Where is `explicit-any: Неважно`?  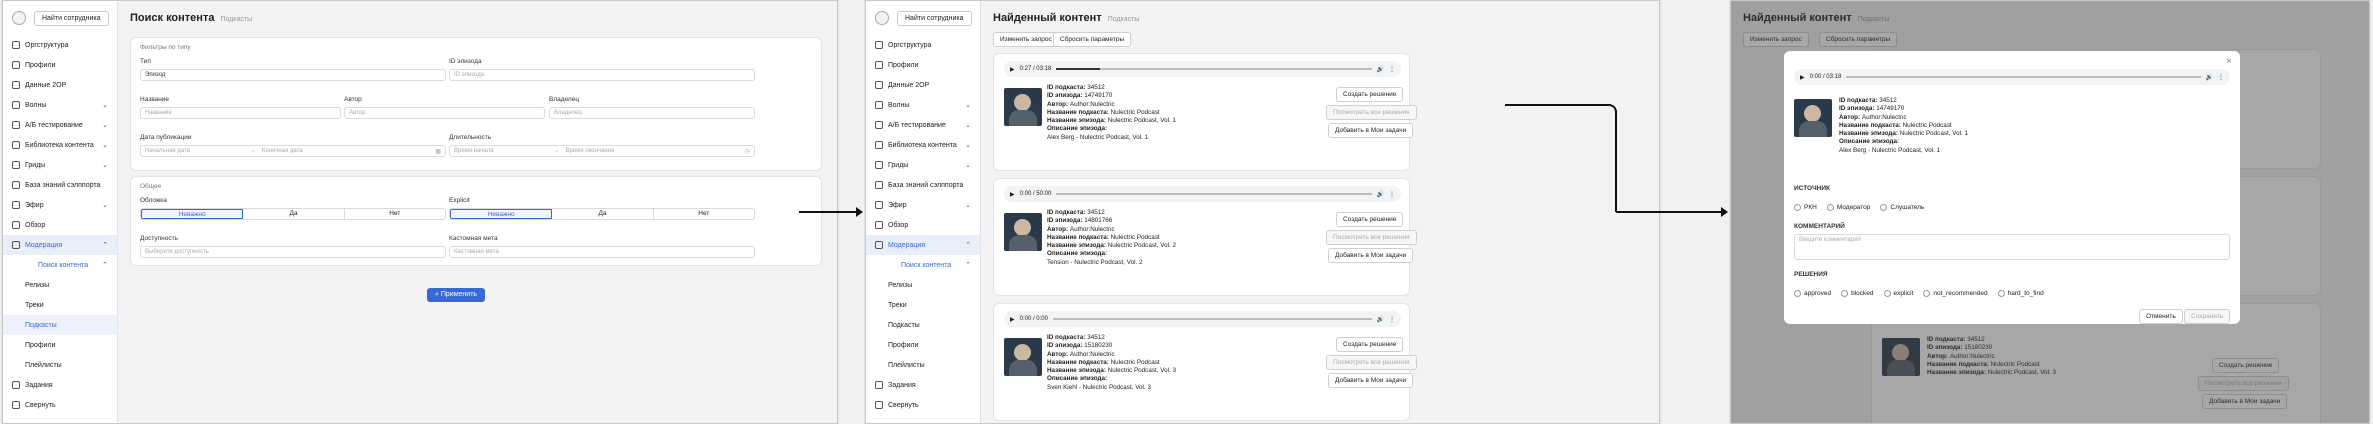
explicit-any: Неважно is located at coordinates (501, 214).